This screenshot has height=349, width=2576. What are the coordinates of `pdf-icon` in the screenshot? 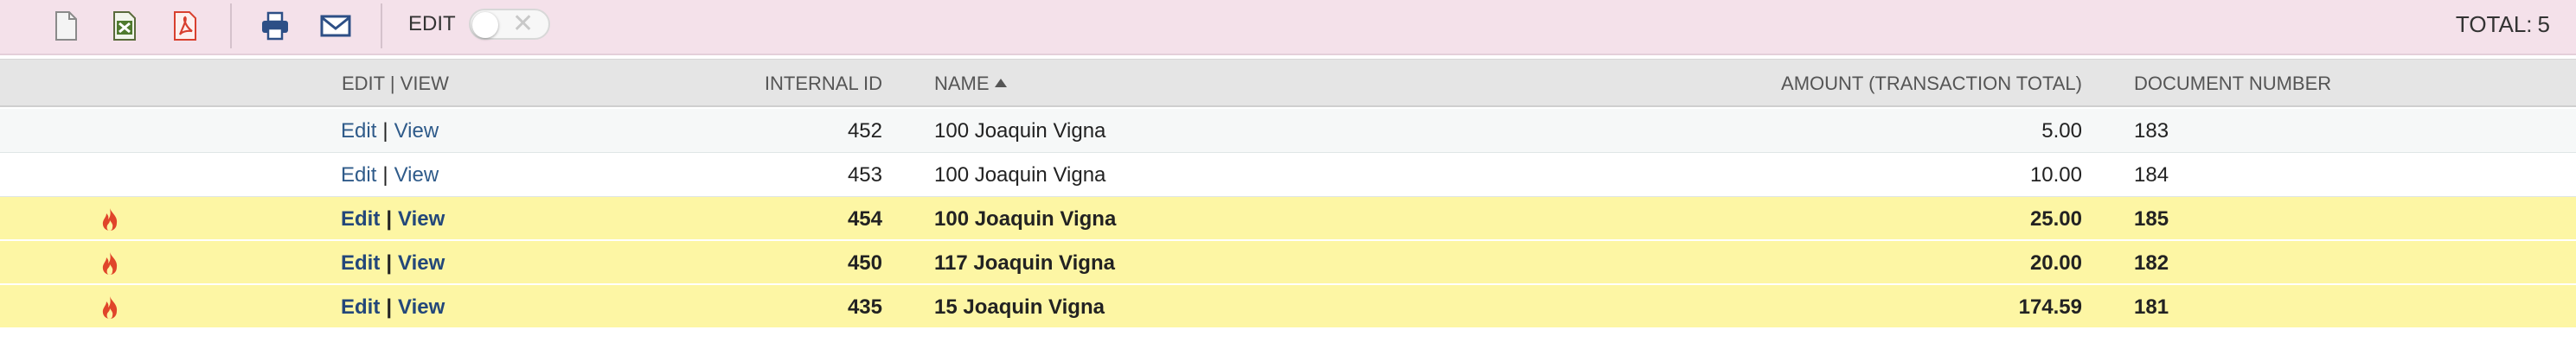 It's located at (185, 26).